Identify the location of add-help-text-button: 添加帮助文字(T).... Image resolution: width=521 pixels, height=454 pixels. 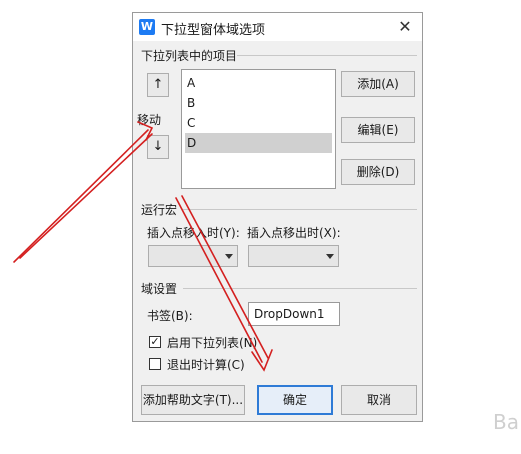
(193, 400).